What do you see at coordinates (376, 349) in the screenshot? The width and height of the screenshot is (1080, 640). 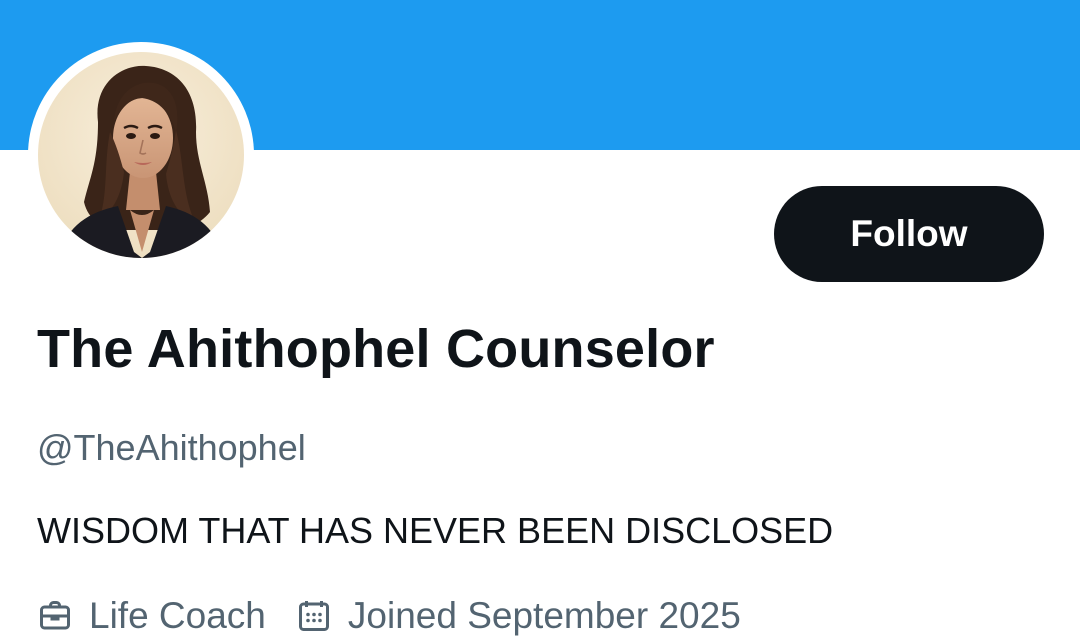 I see `display-name: The Ahithophel Counselor` at bounding box center [376, 349].